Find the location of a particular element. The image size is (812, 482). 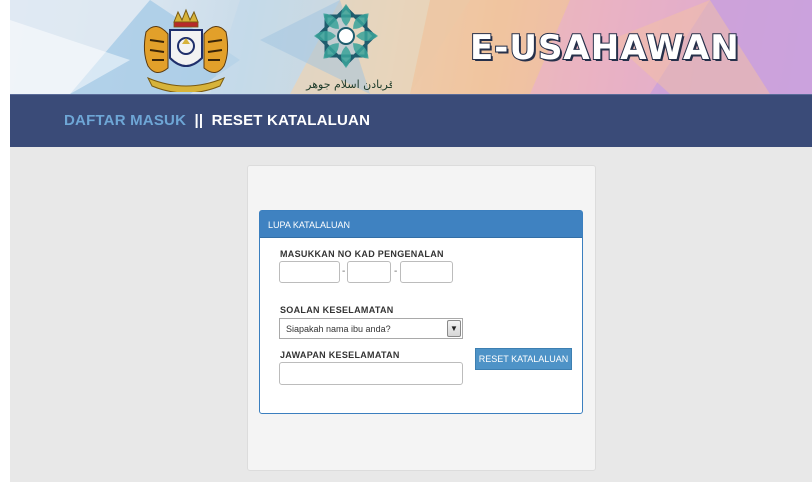

panel-title: LUPA KATALALUAN is located at coordinates (421, 224).